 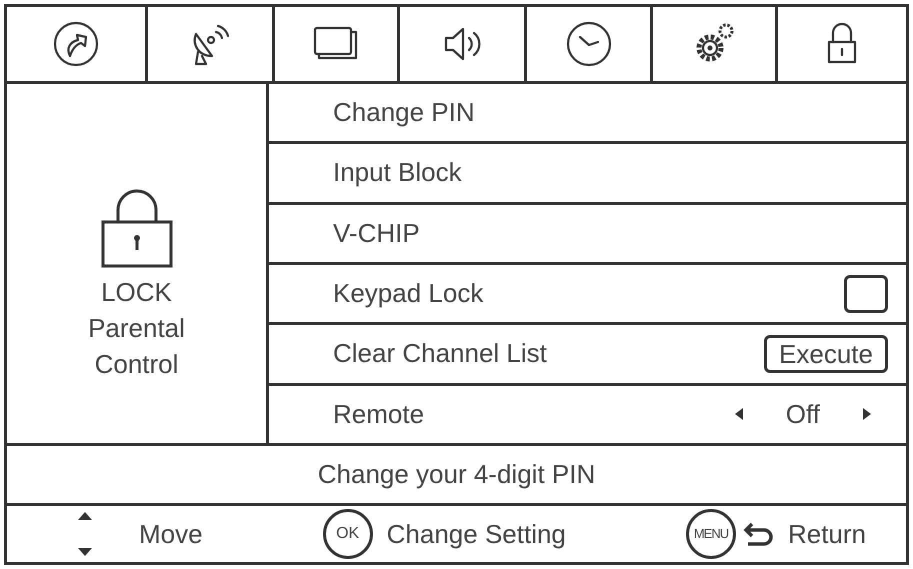 I want to click on menu-item: Remote, so click(x=378, y=414).